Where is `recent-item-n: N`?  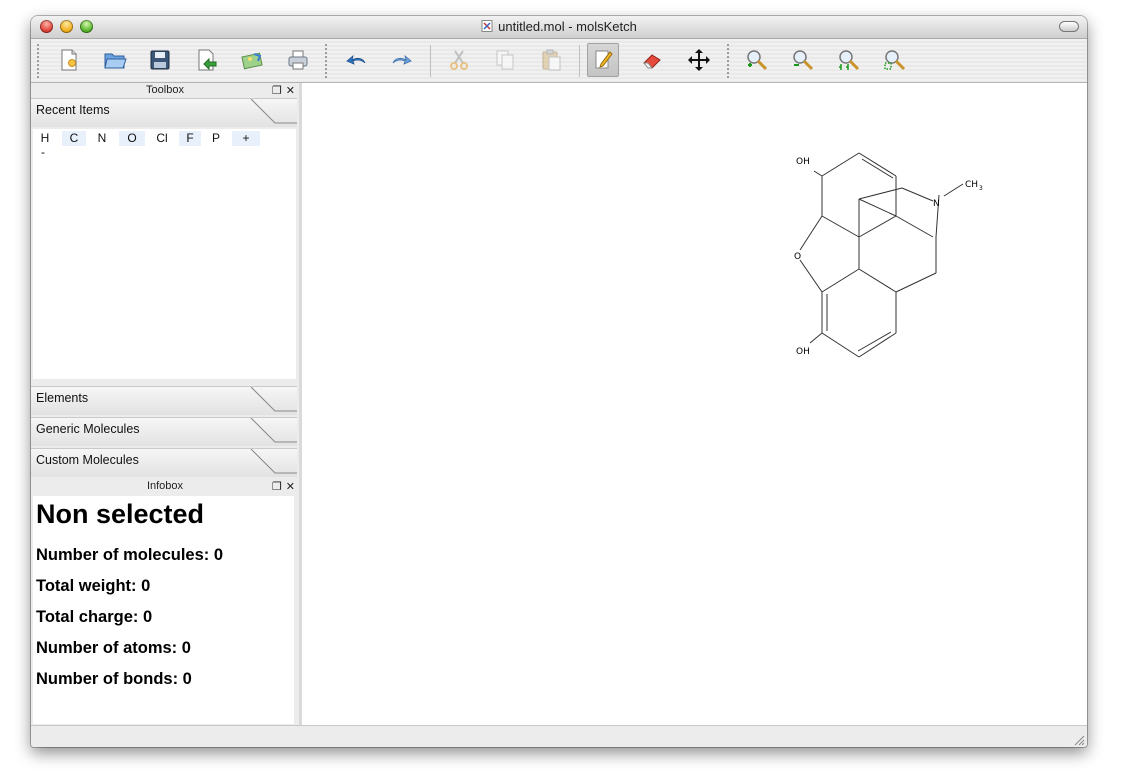 recent-item-n: N is located at coordinates (102, 138).